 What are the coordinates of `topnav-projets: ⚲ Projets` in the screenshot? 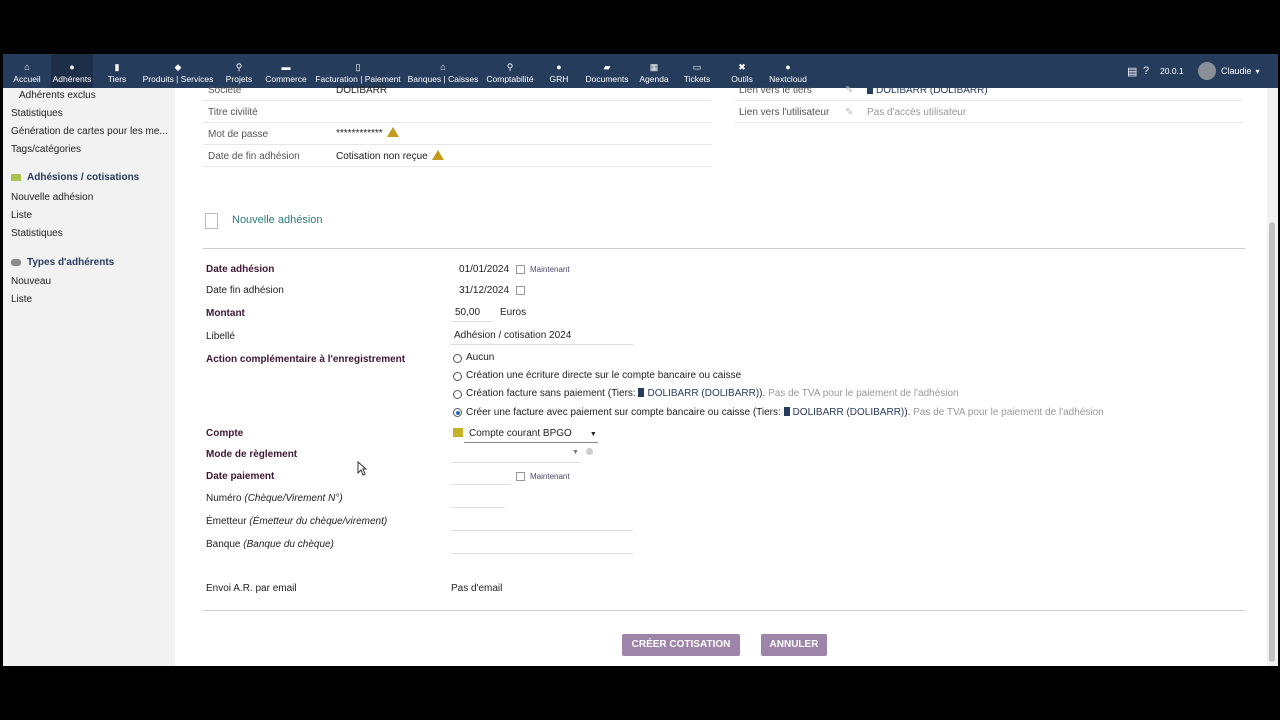 It's located at (239, 71).